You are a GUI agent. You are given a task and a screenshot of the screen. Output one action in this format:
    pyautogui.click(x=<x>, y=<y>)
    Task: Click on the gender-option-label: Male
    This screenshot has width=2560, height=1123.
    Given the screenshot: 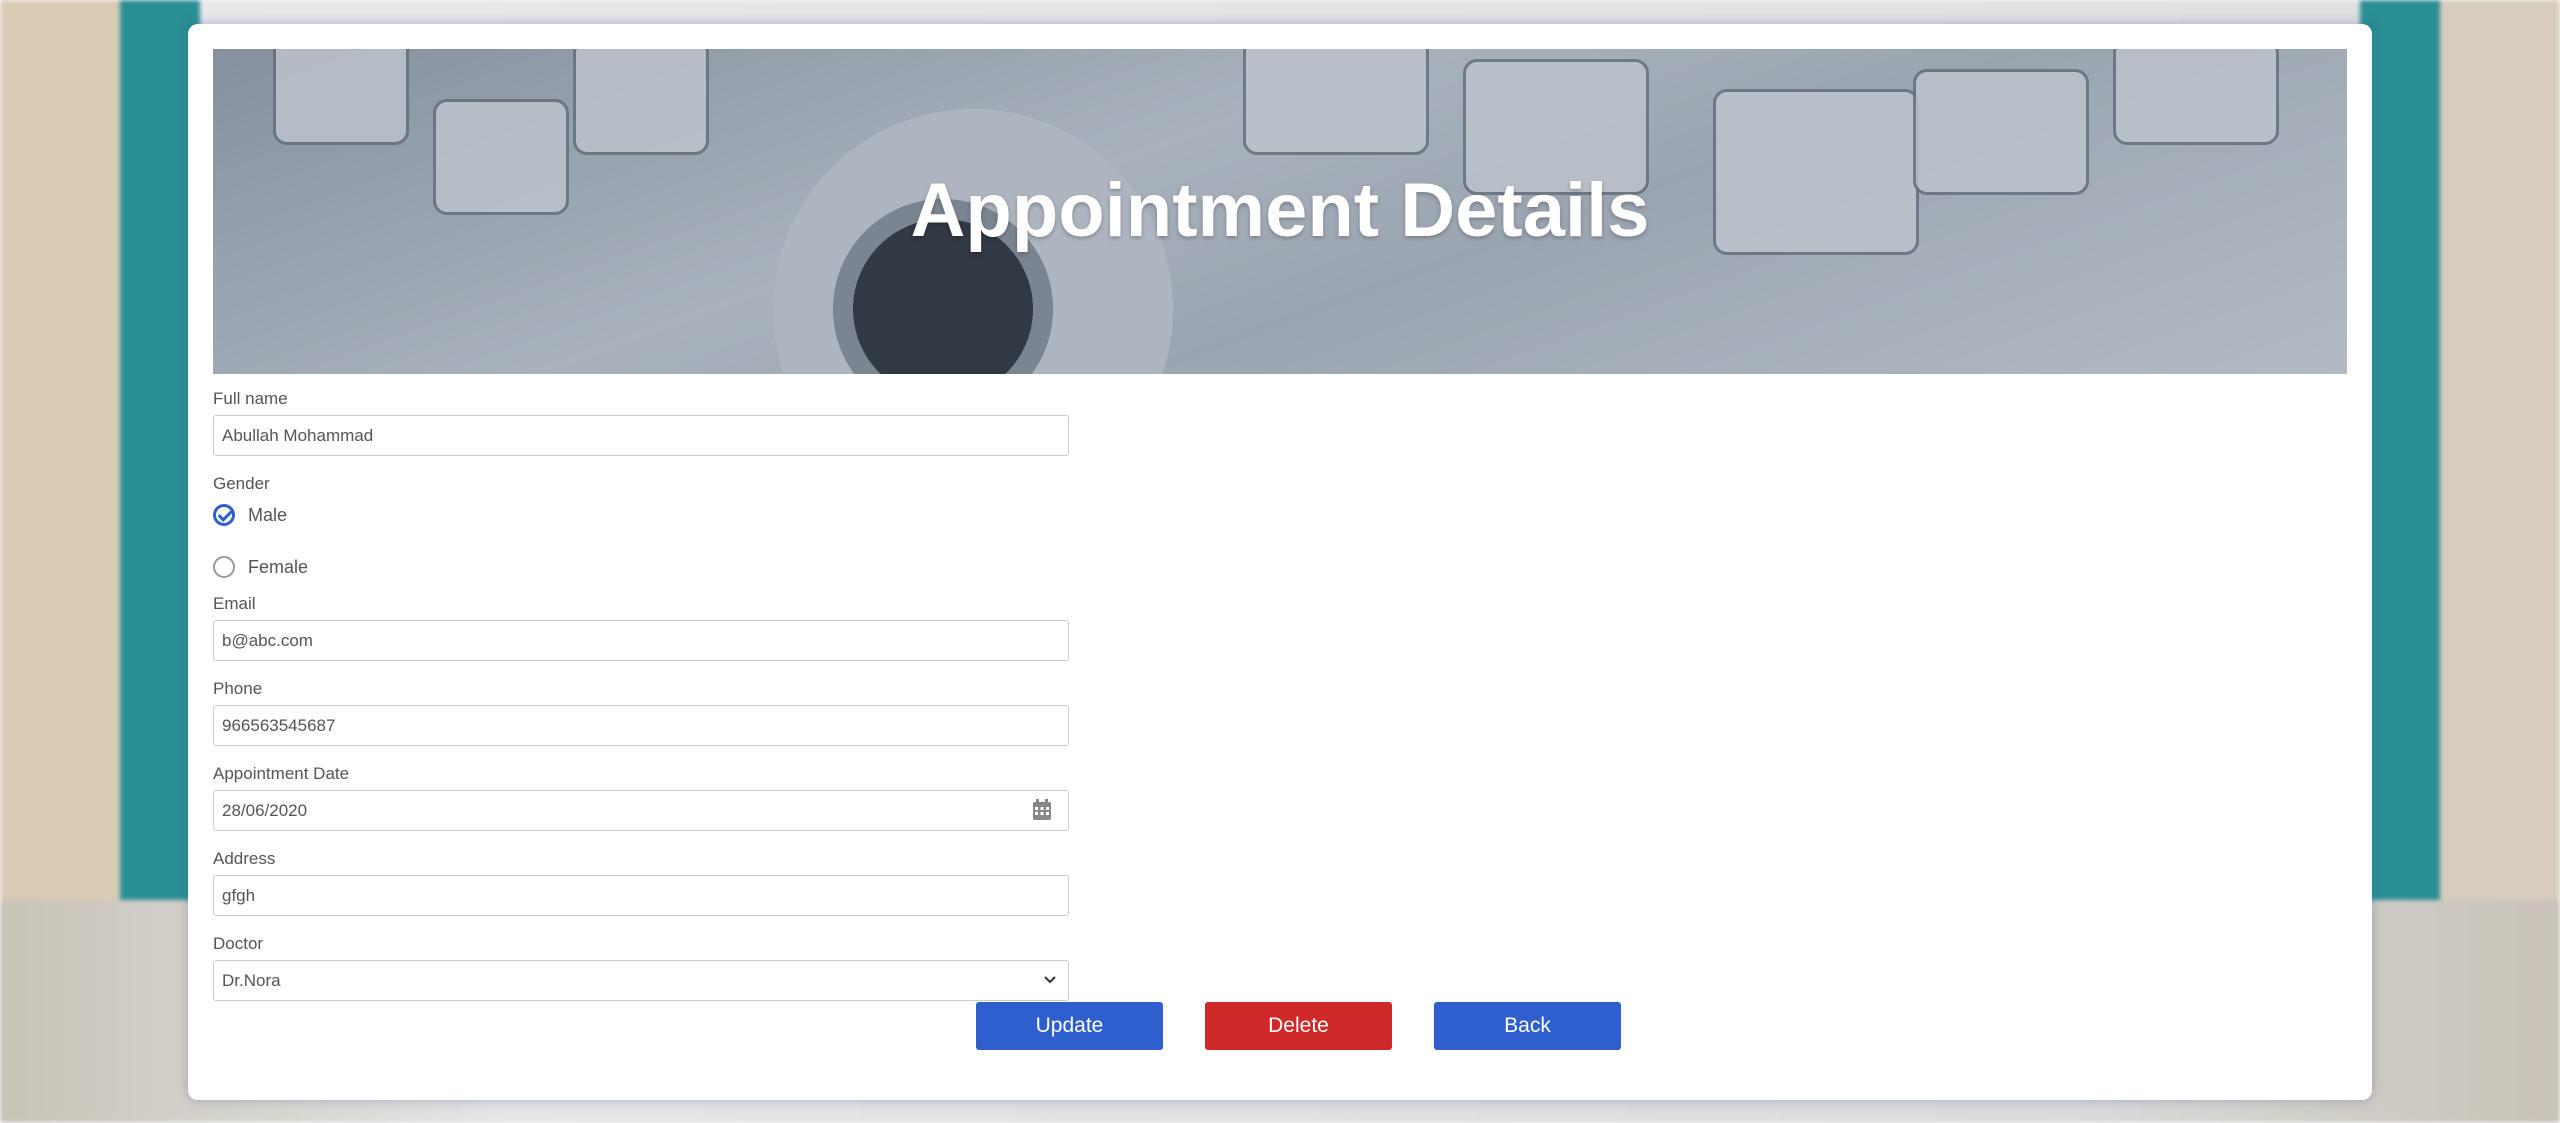 What is the action you would take?
    pyautogui.click(x=268, y=514)
    